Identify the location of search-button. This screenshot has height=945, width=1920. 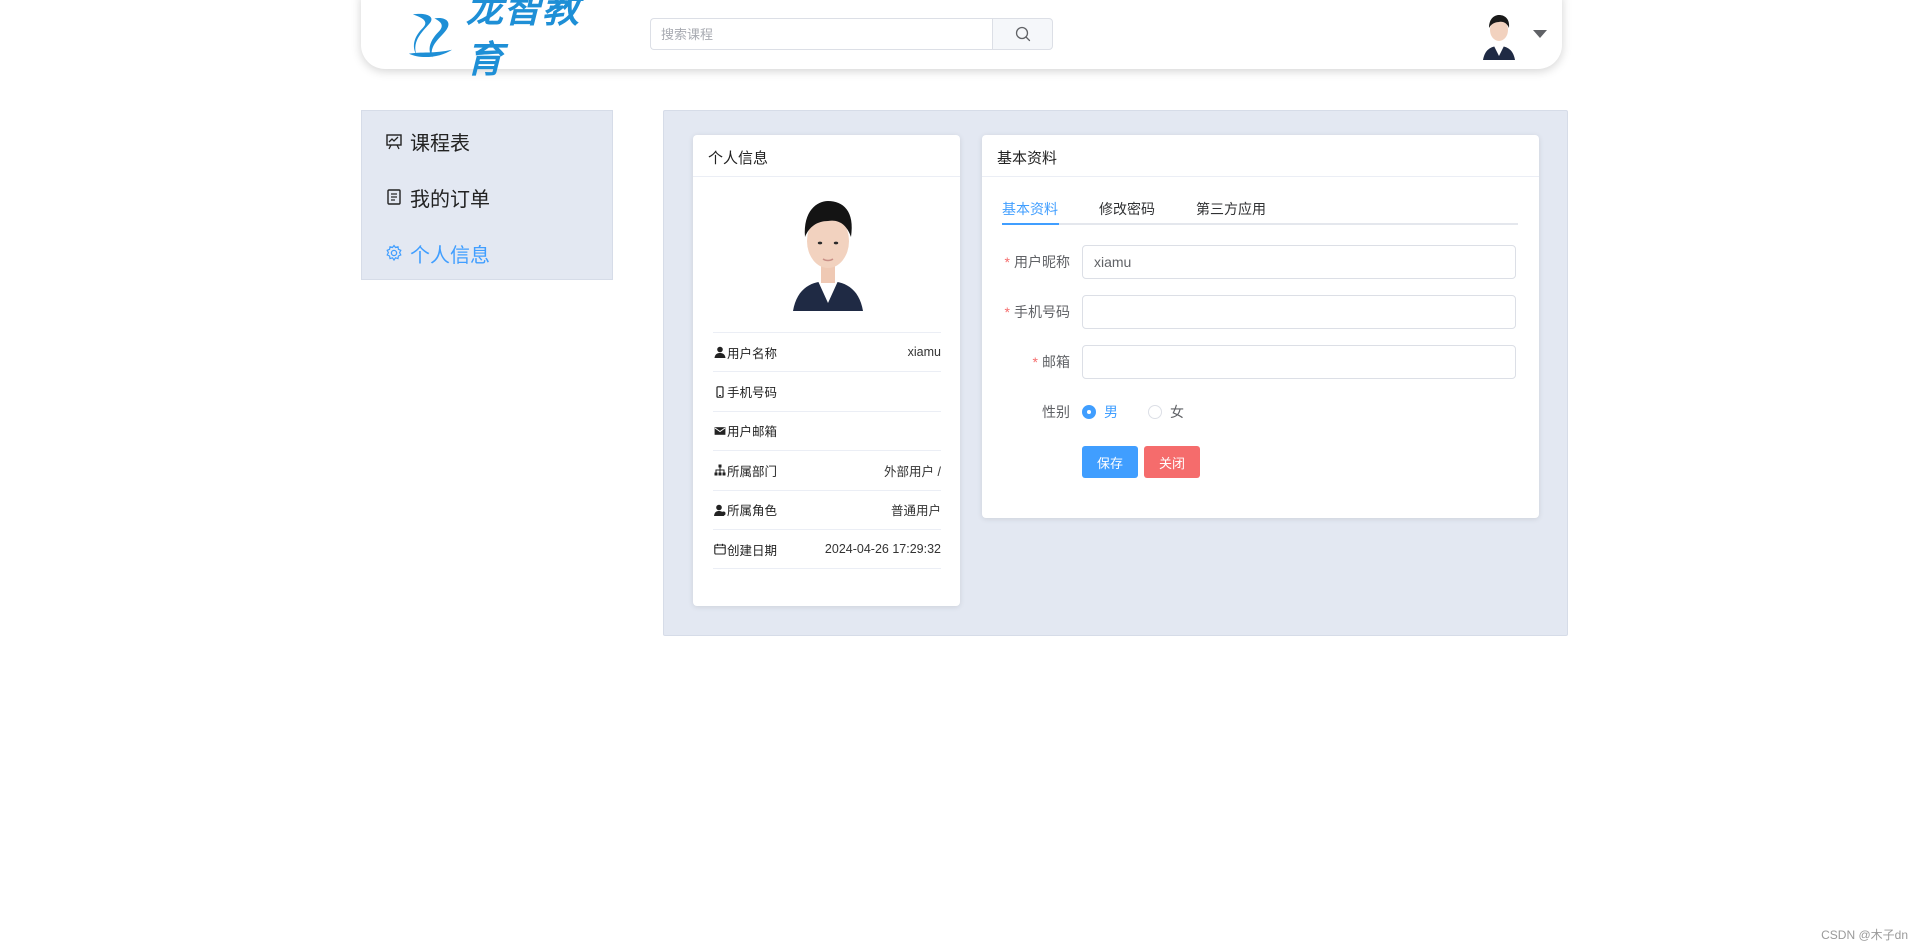
(1022, 34).